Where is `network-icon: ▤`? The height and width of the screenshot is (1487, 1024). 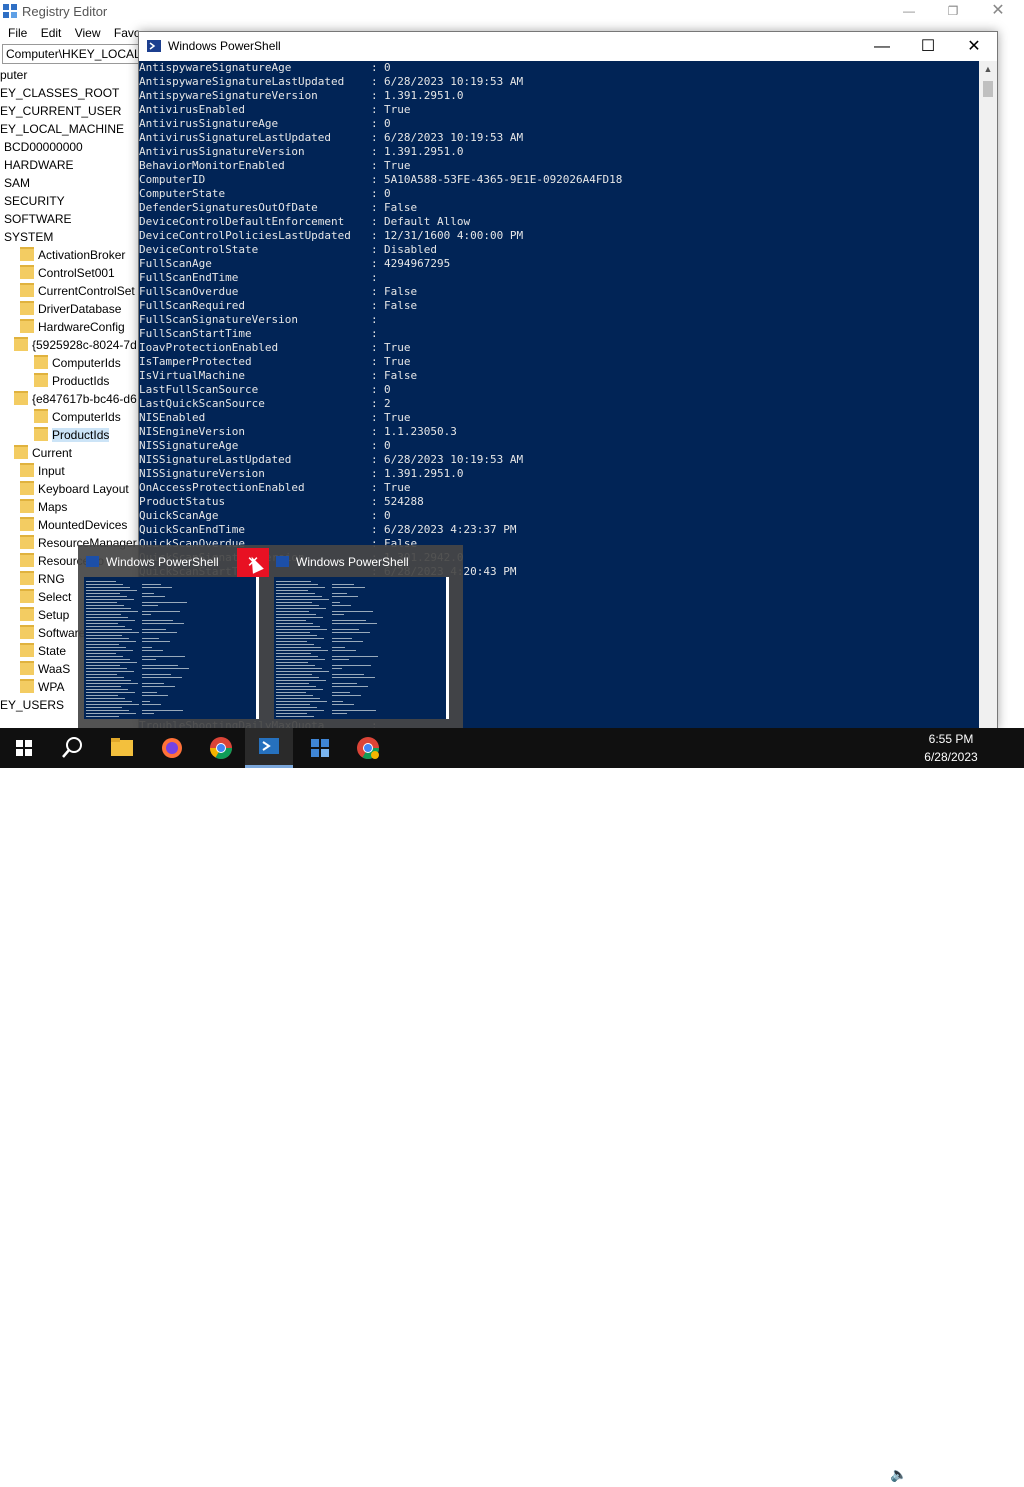 network-icon: ▤ is located at coordinates (868, 1474).